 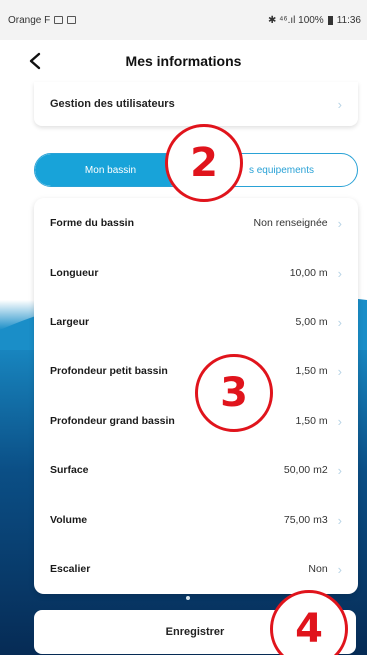 I want to click on row-escalier: Escalier Non ›, so click(x=196, y=569).